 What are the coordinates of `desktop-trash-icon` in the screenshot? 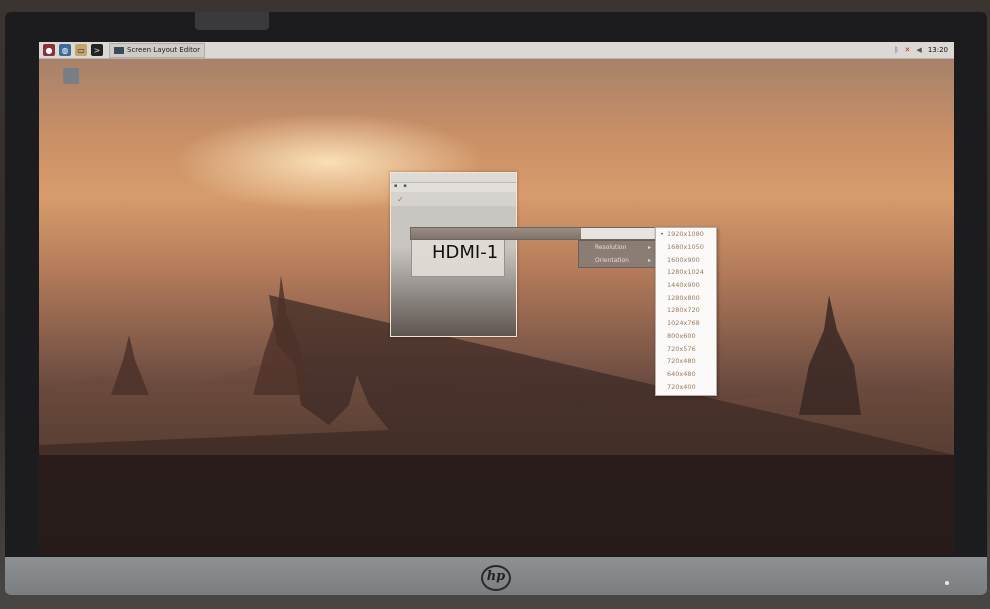 It's located at (71, 76).